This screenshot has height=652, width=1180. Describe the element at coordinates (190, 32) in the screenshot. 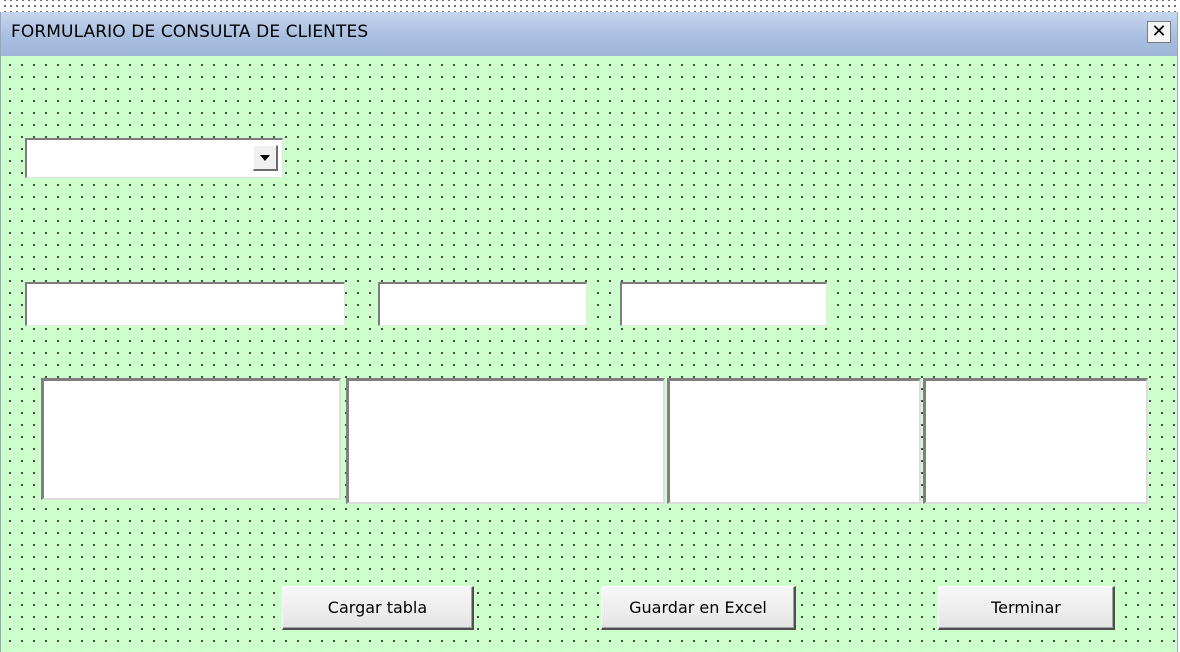

I see `window-title: FORMULARIO DE CONSULTA DE CLIENTES` at that location.